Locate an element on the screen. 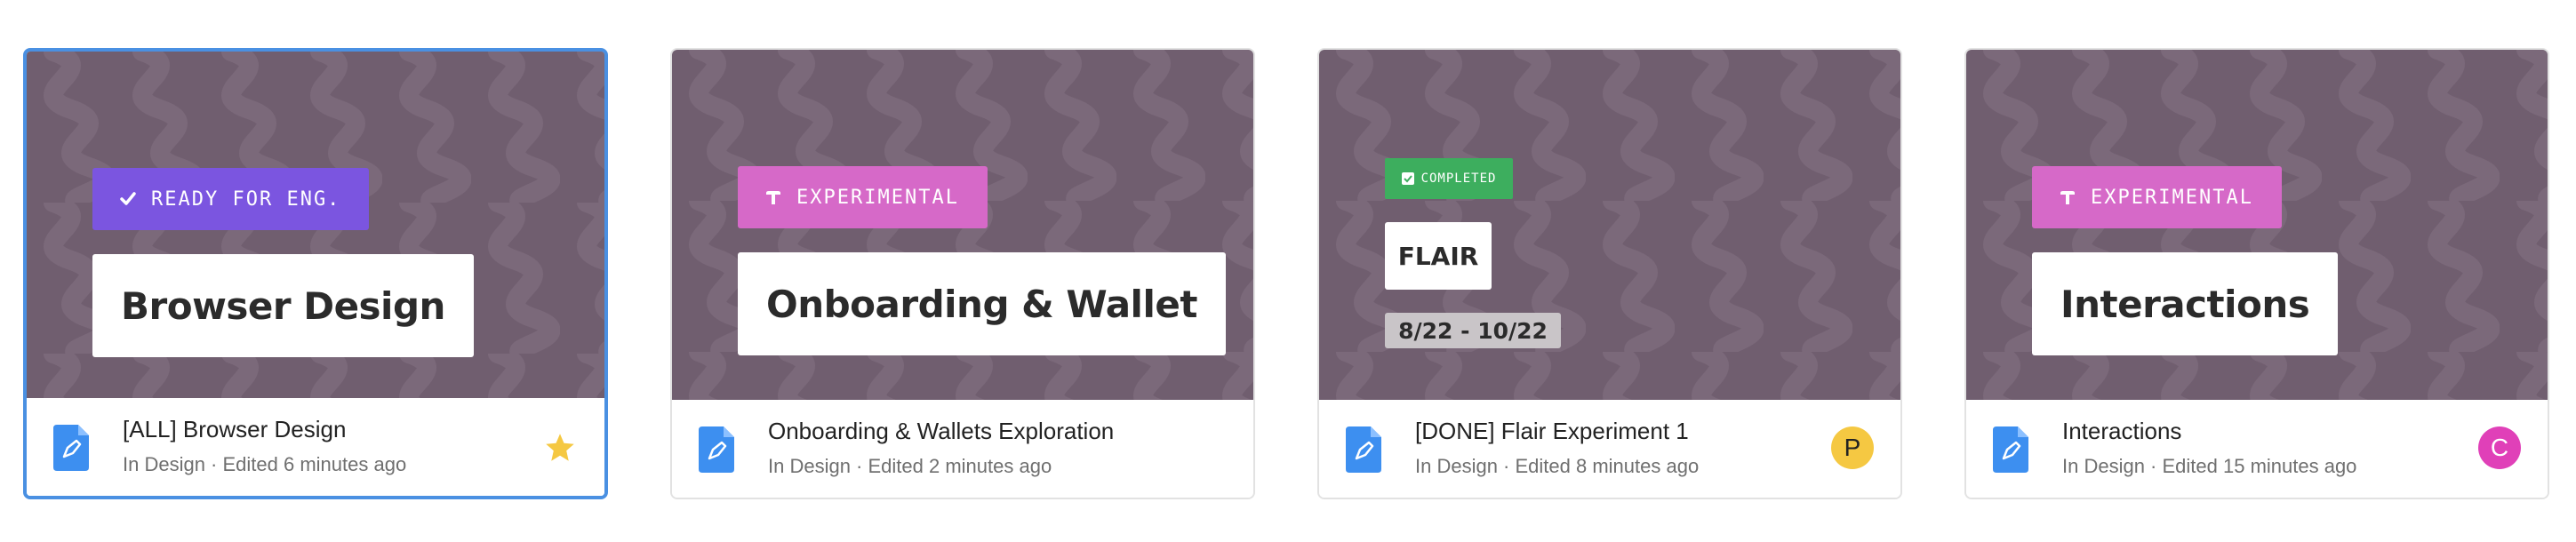 This screenshot has width=2576, height=542. avatar-initial: C is located at coordinates (2499, 448).